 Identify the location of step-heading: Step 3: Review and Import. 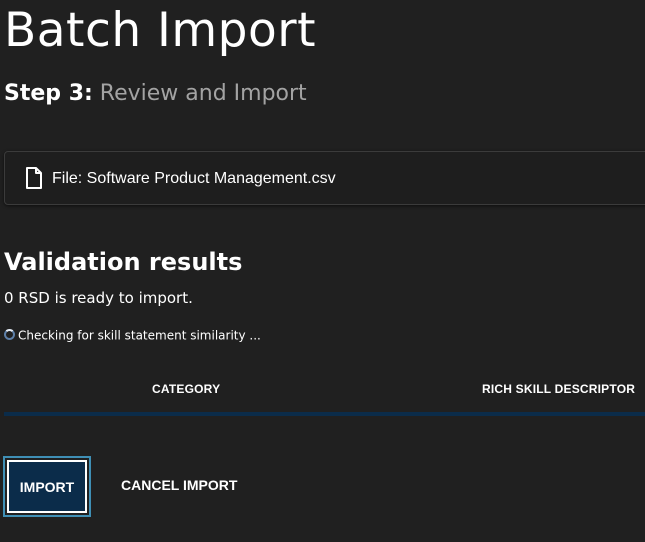
(155, 94).